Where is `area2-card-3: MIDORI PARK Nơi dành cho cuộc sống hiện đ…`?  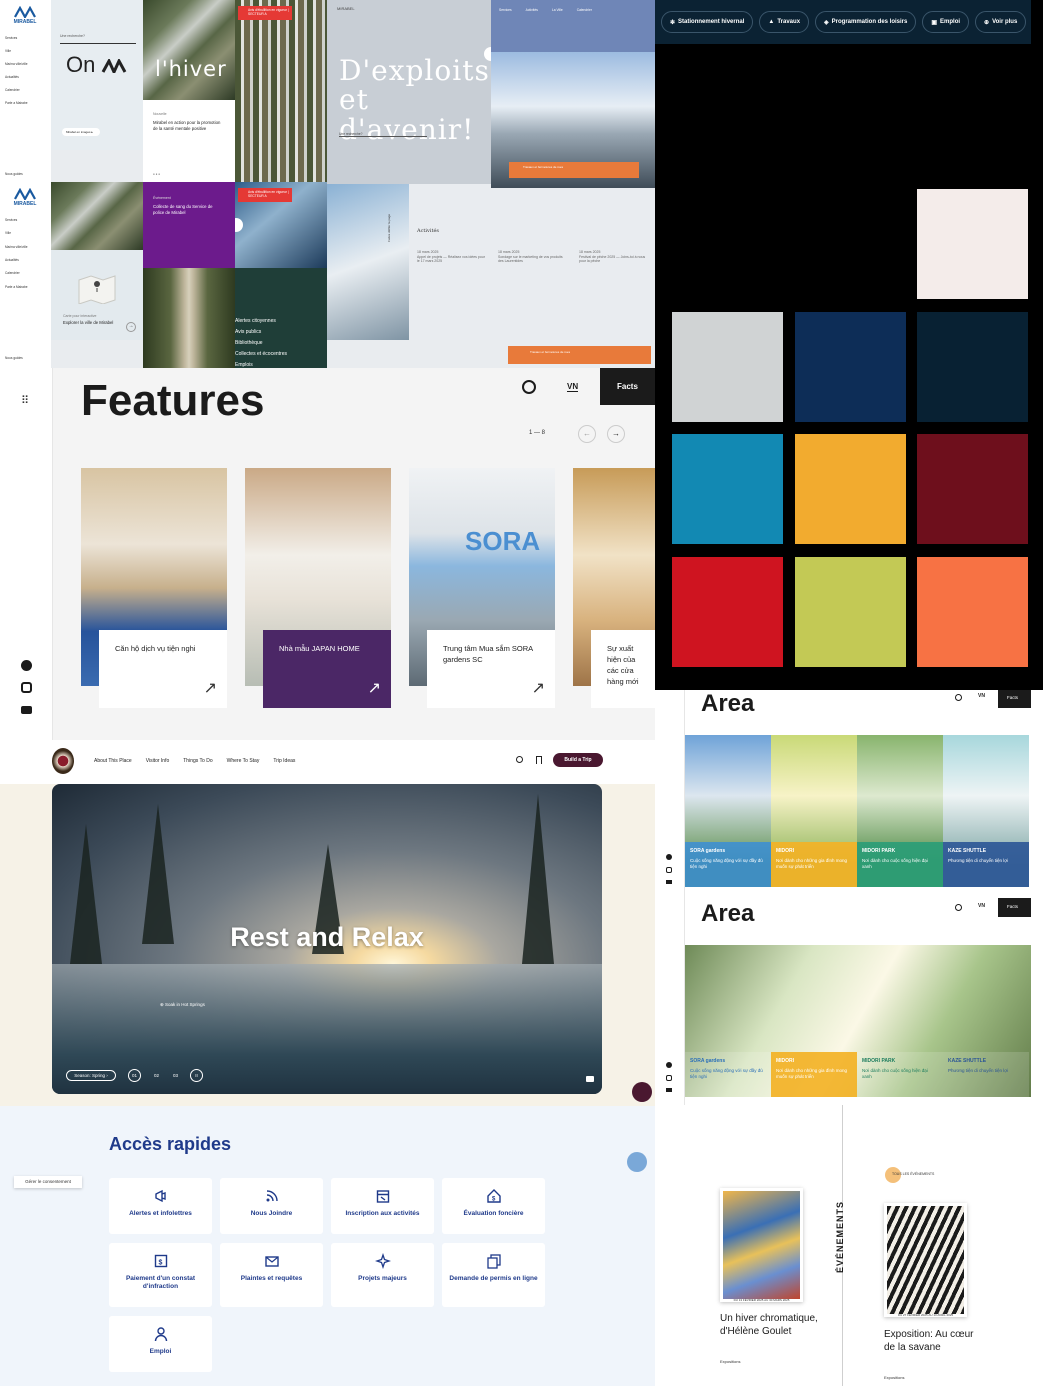
area2-card-3: MIDORI PARK Nơi dành cho cuộc sống hiện đ… is located at coordinates (900, 1021).